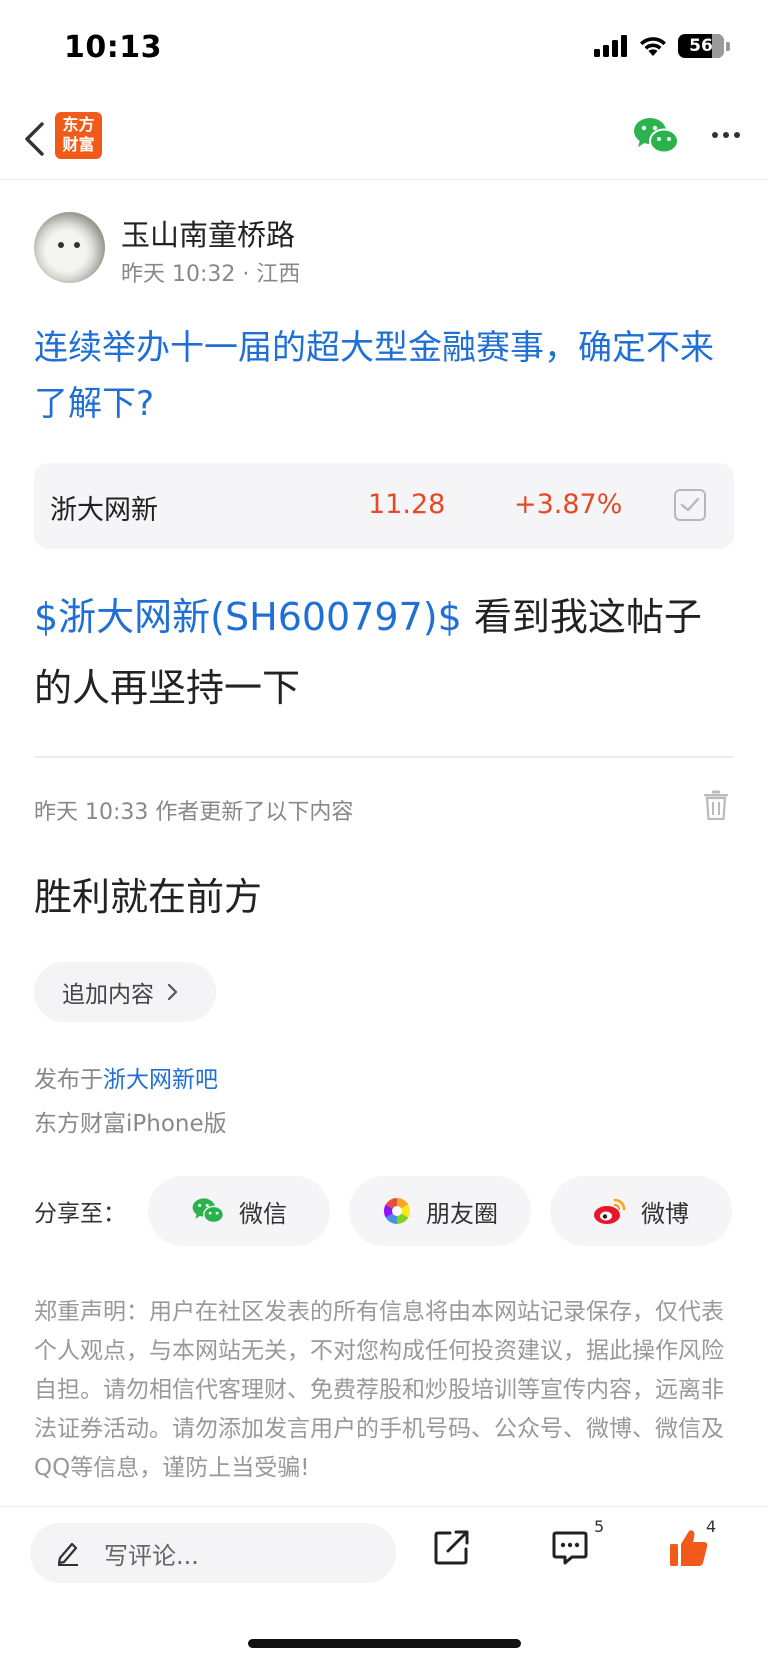 The height and width of the screenshot is (1663, 768). What do you see at coordinates (67, 1554) in the screenshot?
I see `pencil-icon` at bounding box center [67, 1554].